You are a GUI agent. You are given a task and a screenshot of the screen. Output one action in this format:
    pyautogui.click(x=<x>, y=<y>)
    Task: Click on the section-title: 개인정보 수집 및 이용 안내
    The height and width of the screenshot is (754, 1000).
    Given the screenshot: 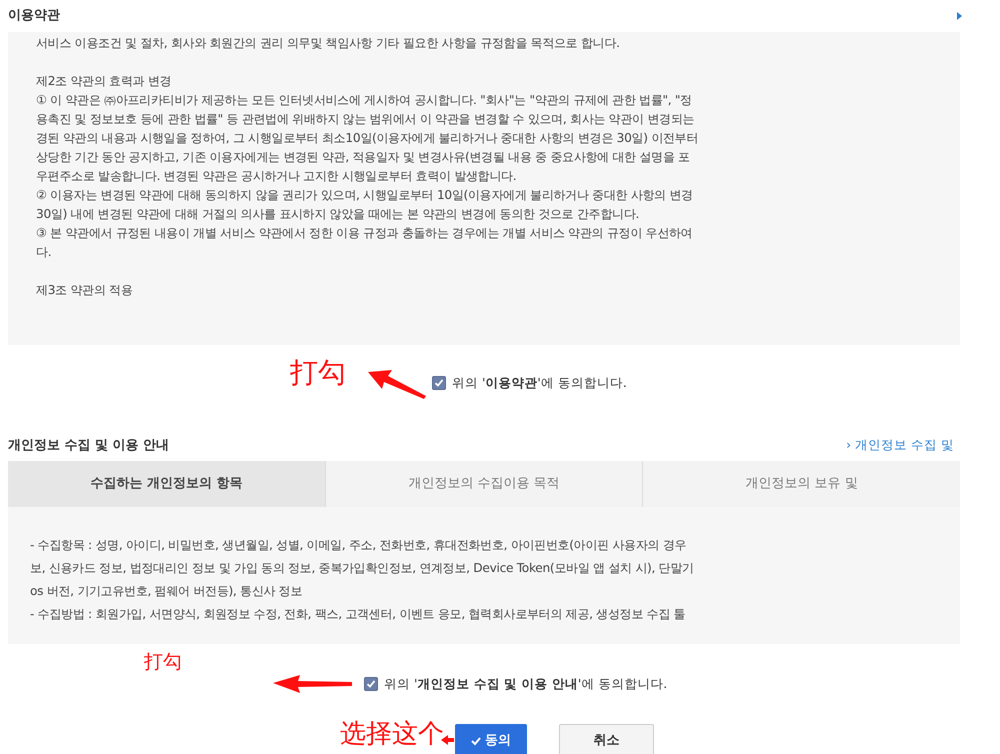 What is the action you would take?
    pyautogui.click(x=89, y=445)
    